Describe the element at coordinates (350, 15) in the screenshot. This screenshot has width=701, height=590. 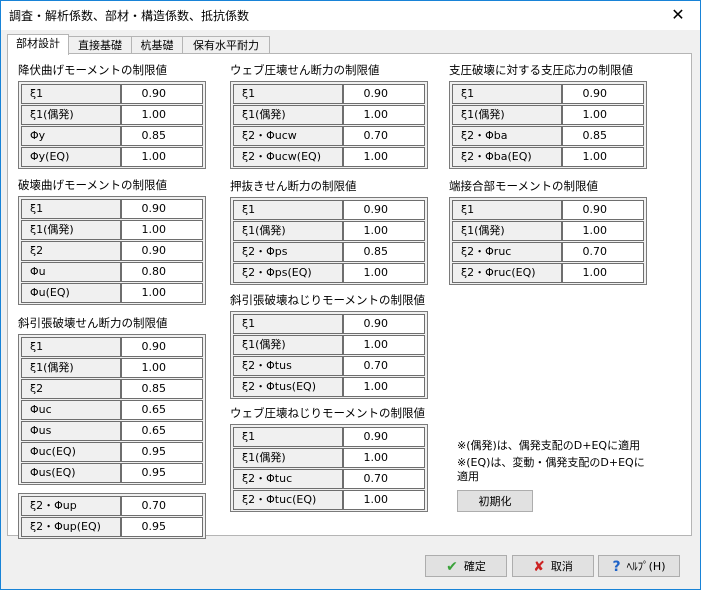
I see `title-bar: 調査・解析係数、部材・構造係数、抵抗係数 ✕` at that location.